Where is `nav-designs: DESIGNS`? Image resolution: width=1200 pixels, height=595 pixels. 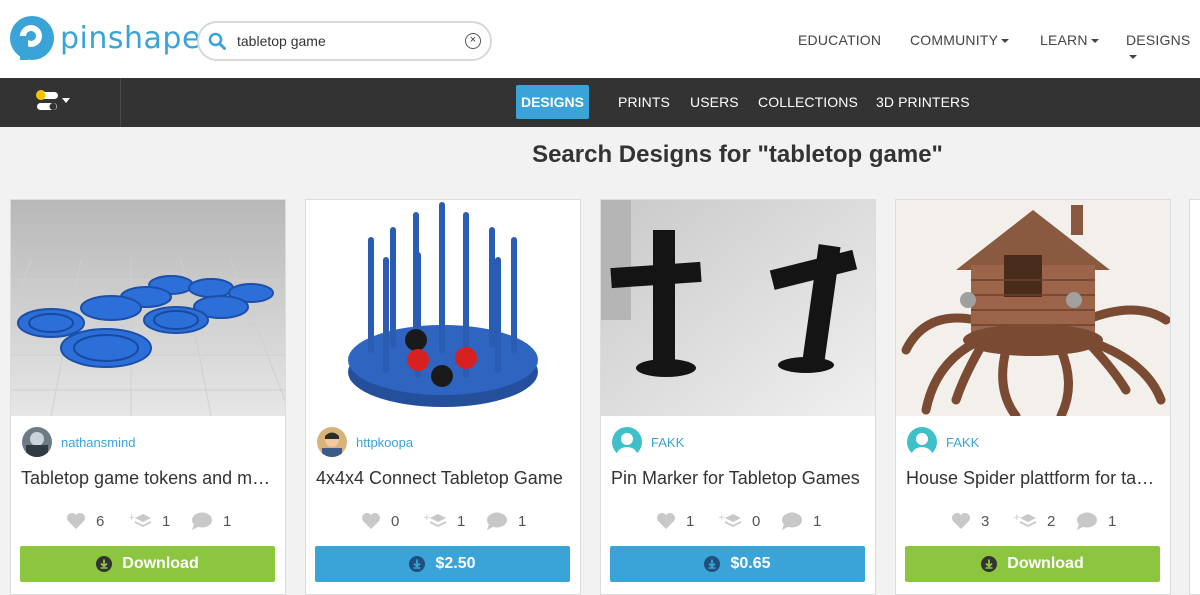 nav-designs: DESIGNS is located at coordinates (1163, 48).